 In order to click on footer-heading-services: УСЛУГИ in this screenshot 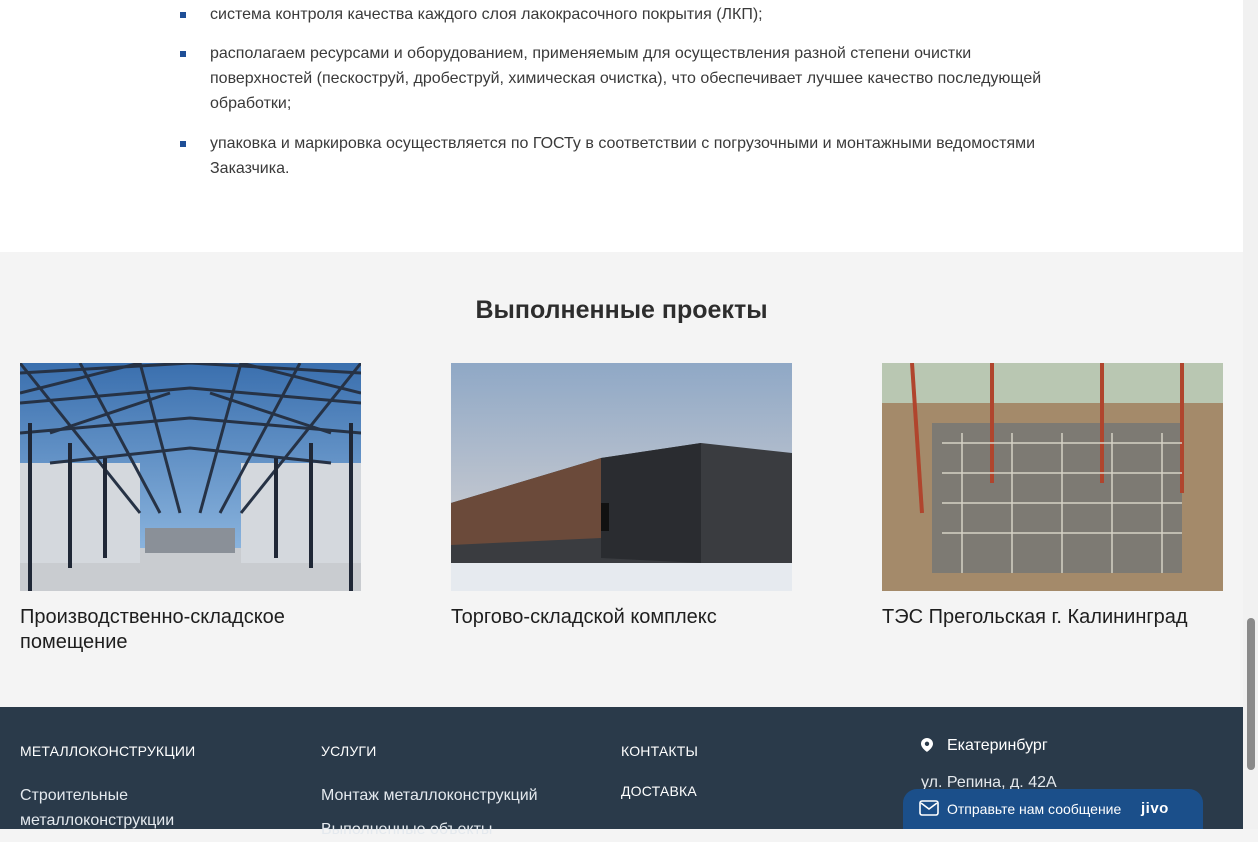, I will do `click(348, 751)`.